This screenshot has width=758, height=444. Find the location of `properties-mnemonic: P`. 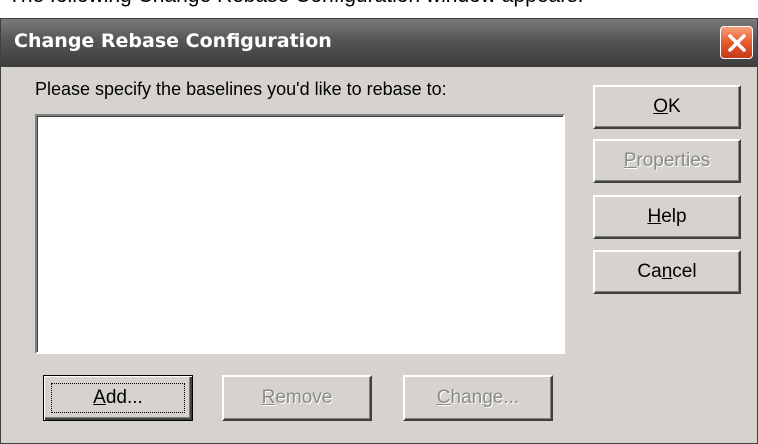

properties-mnemonic: P is located at coordinates (630, 160).